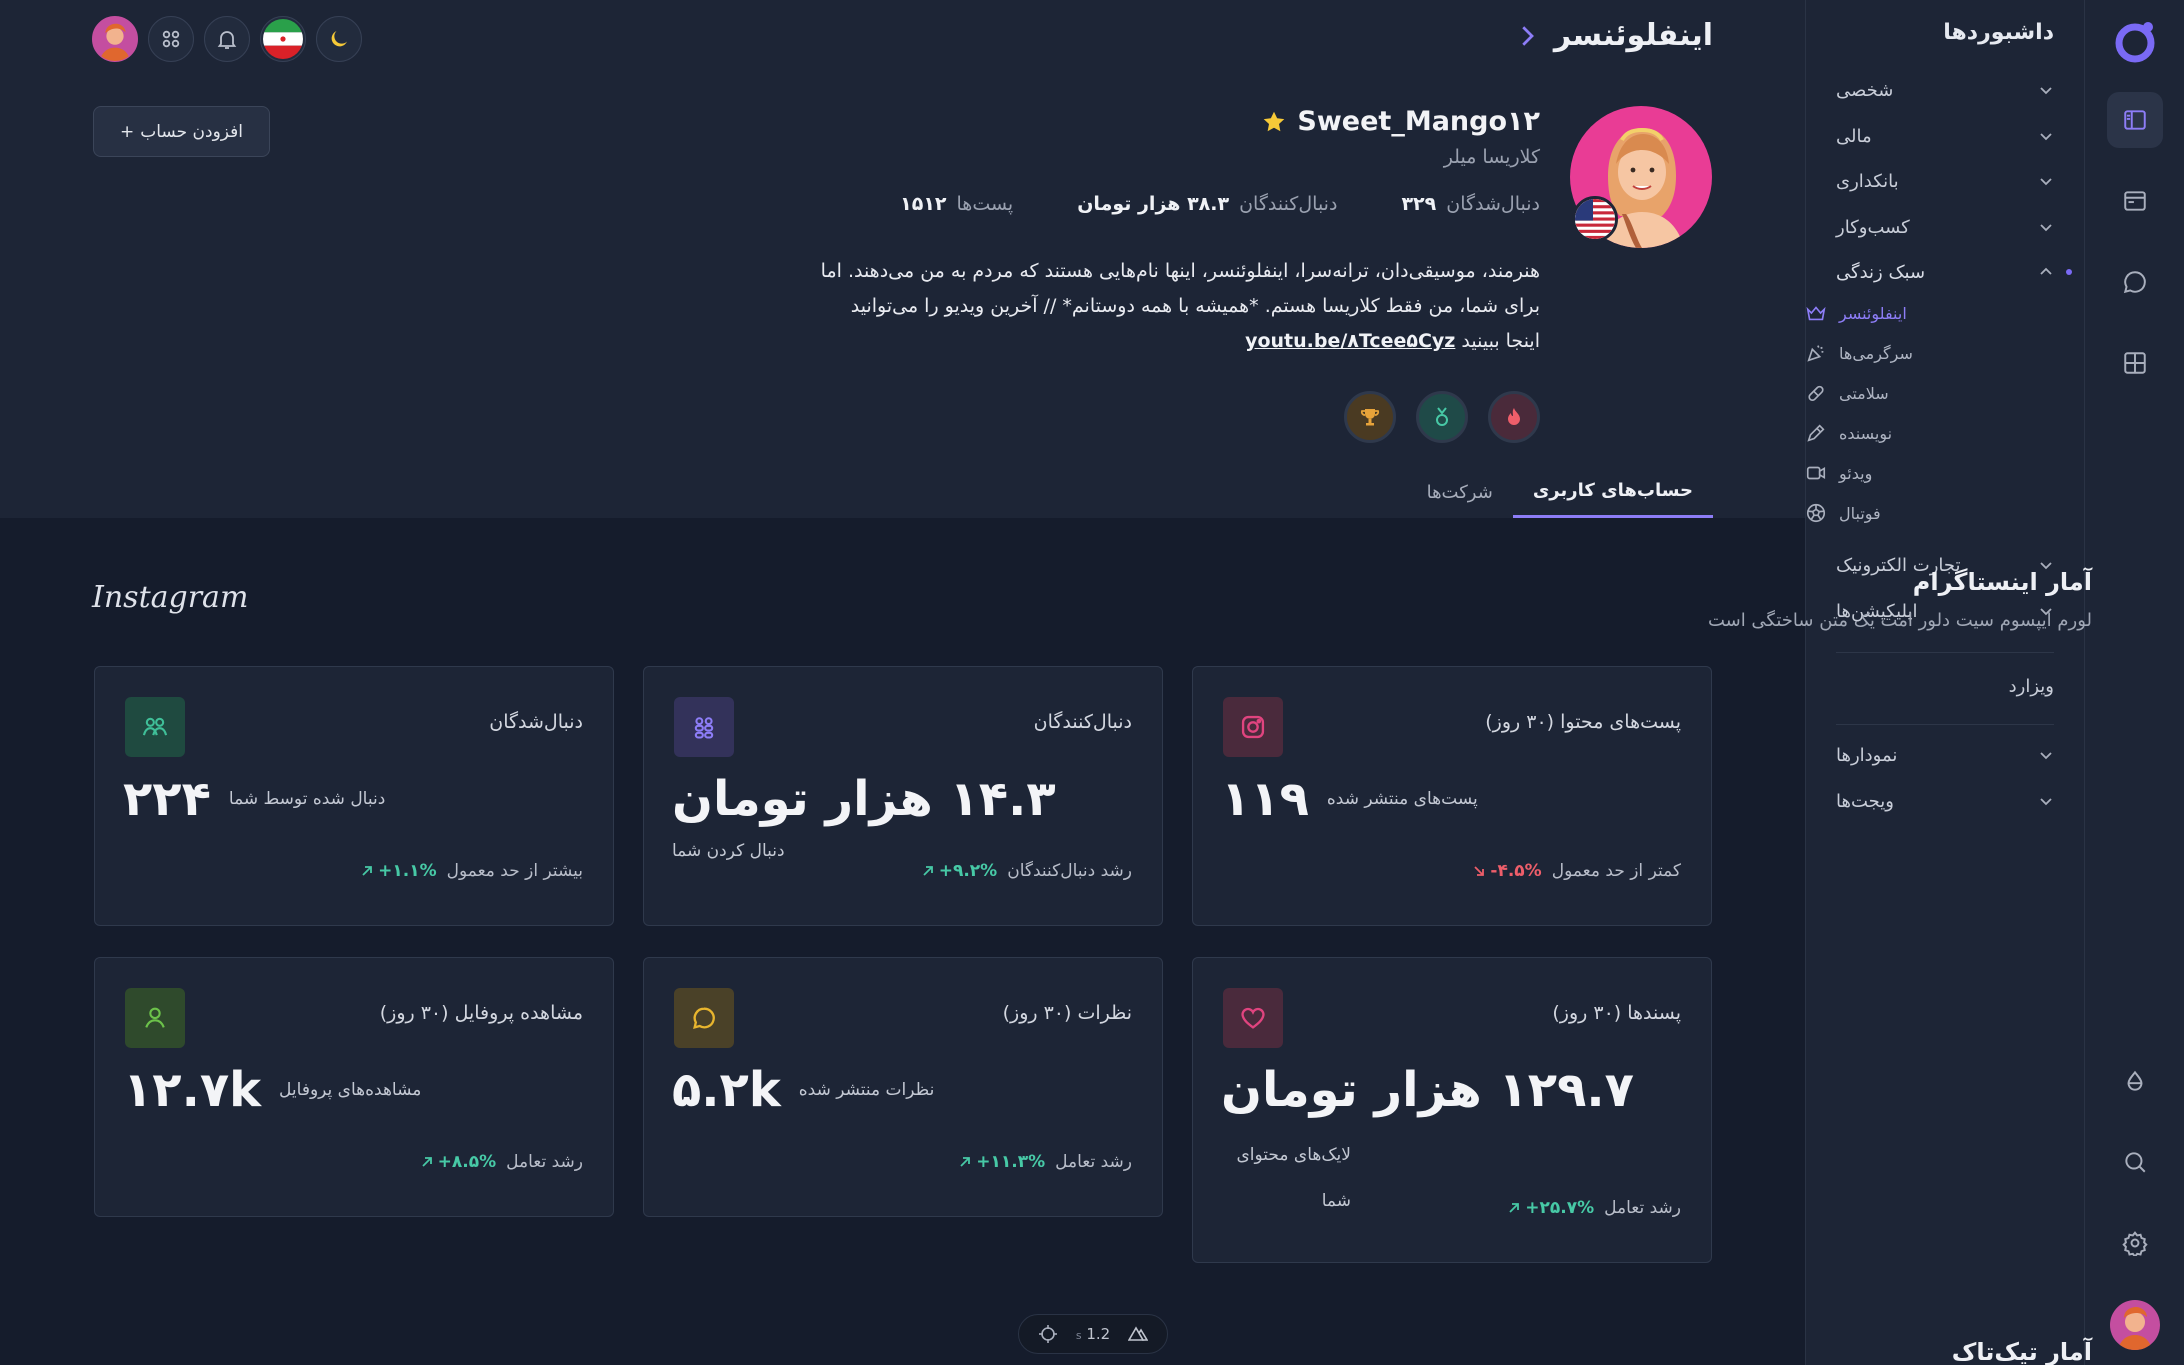 This screenshot has height=1365, width=2184. I want to click on comment-icon, so click(704, 1018).